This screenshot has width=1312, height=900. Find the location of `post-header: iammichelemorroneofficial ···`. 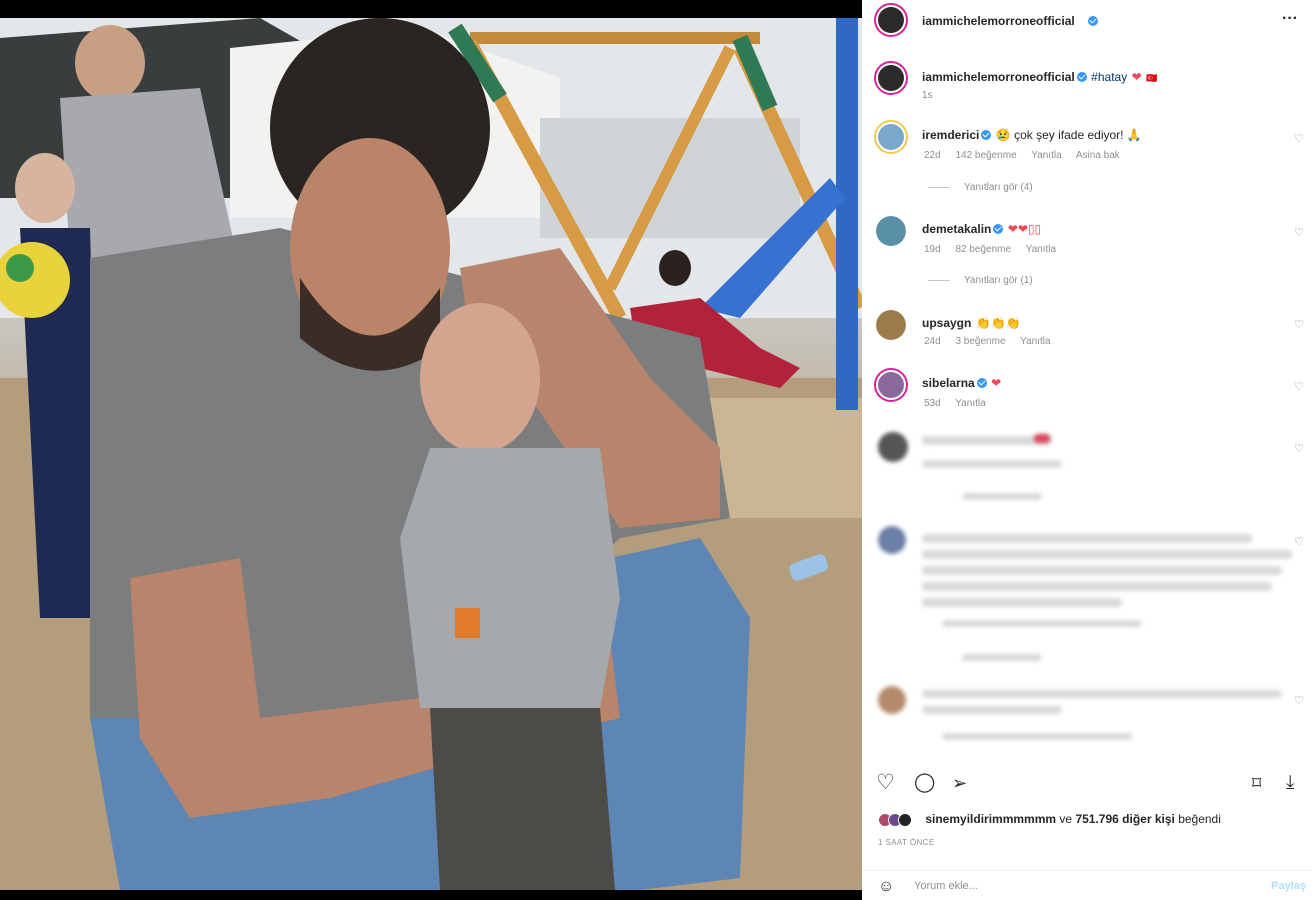

post-header: iammichelemorroneofficial ··· is located at coordinates (1087, 21).